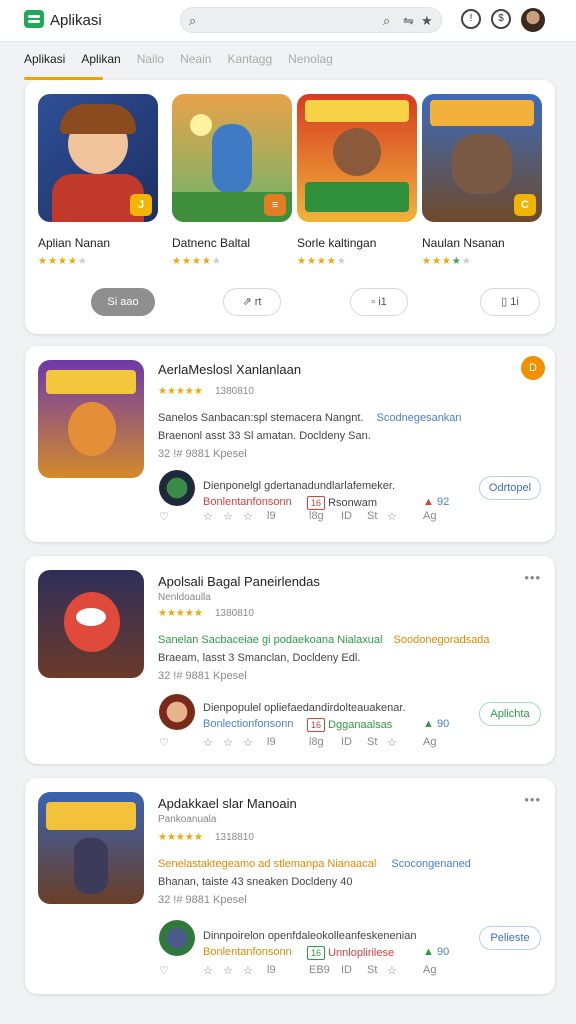 The height and width of the screenshot is (1024, 576). What do you see at coordinates (428, 502) in the screenshot?
I see `app-icon-small: ▲` at bounding box center [428, 502].